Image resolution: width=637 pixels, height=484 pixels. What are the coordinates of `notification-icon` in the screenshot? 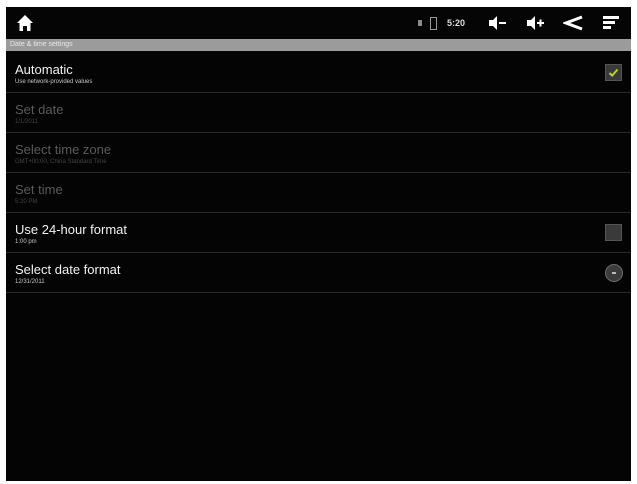 It's located at (419, 23).